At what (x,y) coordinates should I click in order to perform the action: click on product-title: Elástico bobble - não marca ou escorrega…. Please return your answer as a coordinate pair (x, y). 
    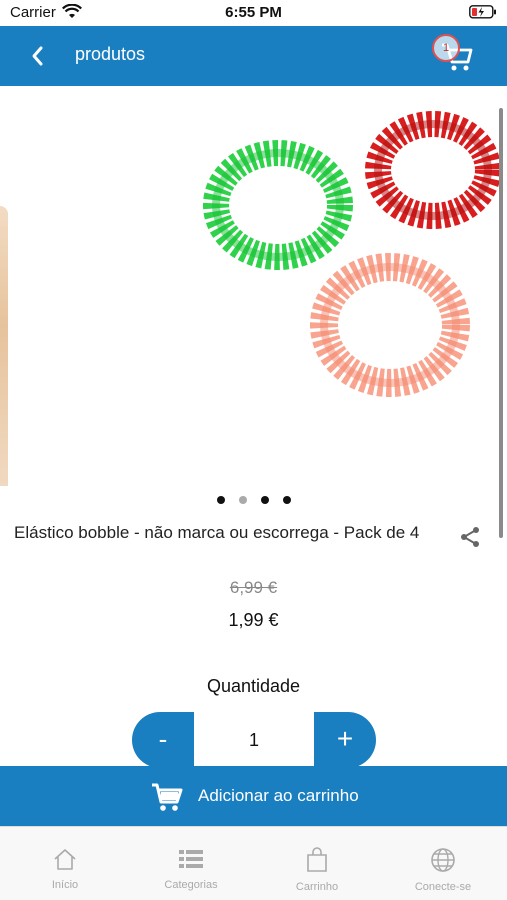
    Looking at the image, I should click on (217, 532).